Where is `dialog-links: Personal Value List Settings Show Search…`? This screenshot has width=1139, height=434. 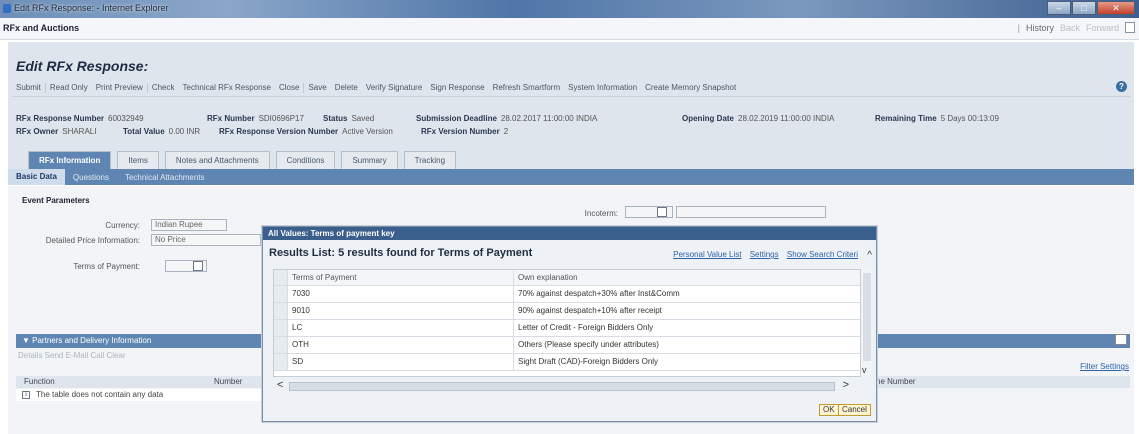
dialog-links: Personal Value List Settings Show Search… is located at coordinates (762, 254).